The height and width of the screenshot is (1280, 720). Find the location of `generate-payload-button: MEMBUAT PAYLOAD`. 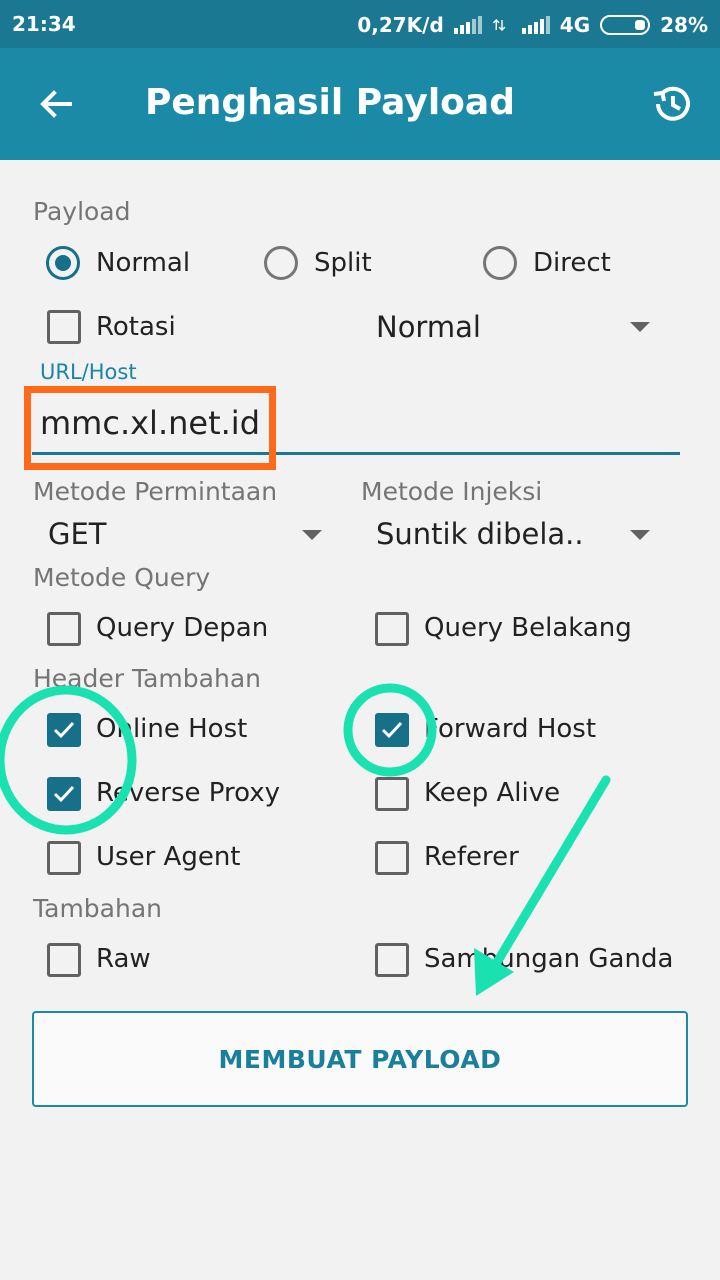

generate-payload-button: MEMBUAT PAYLOAD is located at coordinates (360, 1059).